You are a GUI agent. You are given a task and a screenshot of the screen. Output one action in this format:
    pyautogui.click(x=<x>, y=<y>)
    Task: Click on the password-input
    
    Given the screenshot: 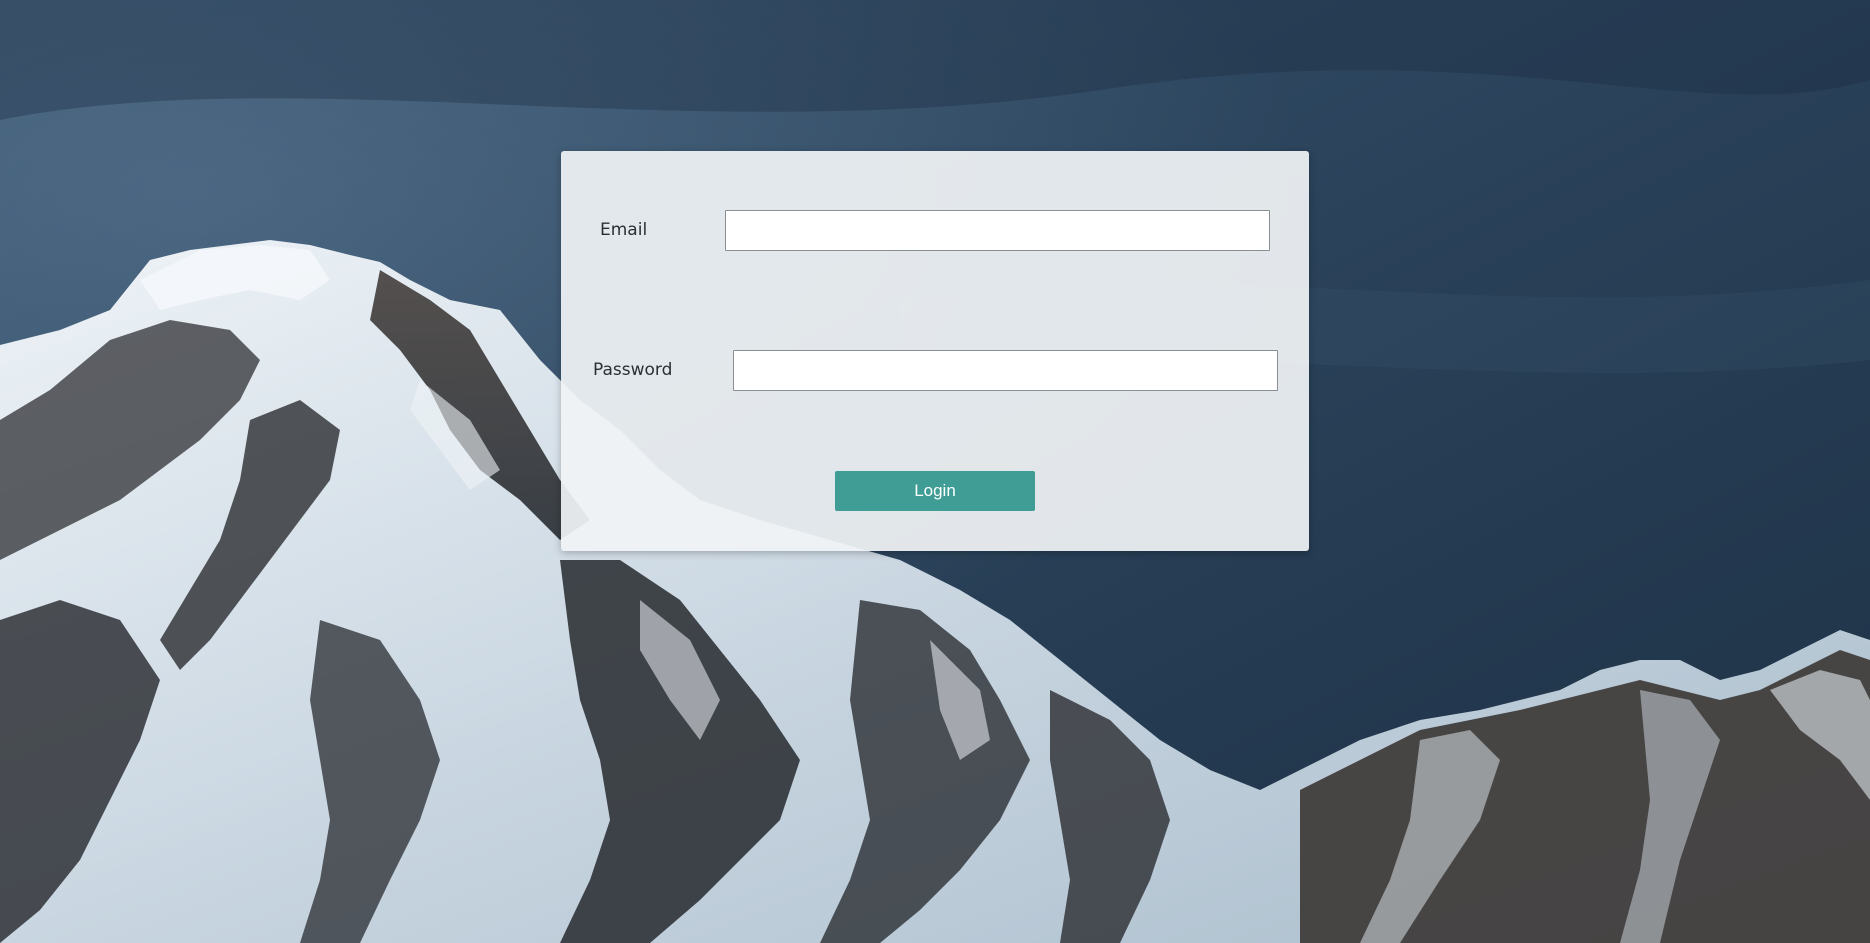 What is the action you would take?
    pyautogui.click(x=1005, y=370)
    